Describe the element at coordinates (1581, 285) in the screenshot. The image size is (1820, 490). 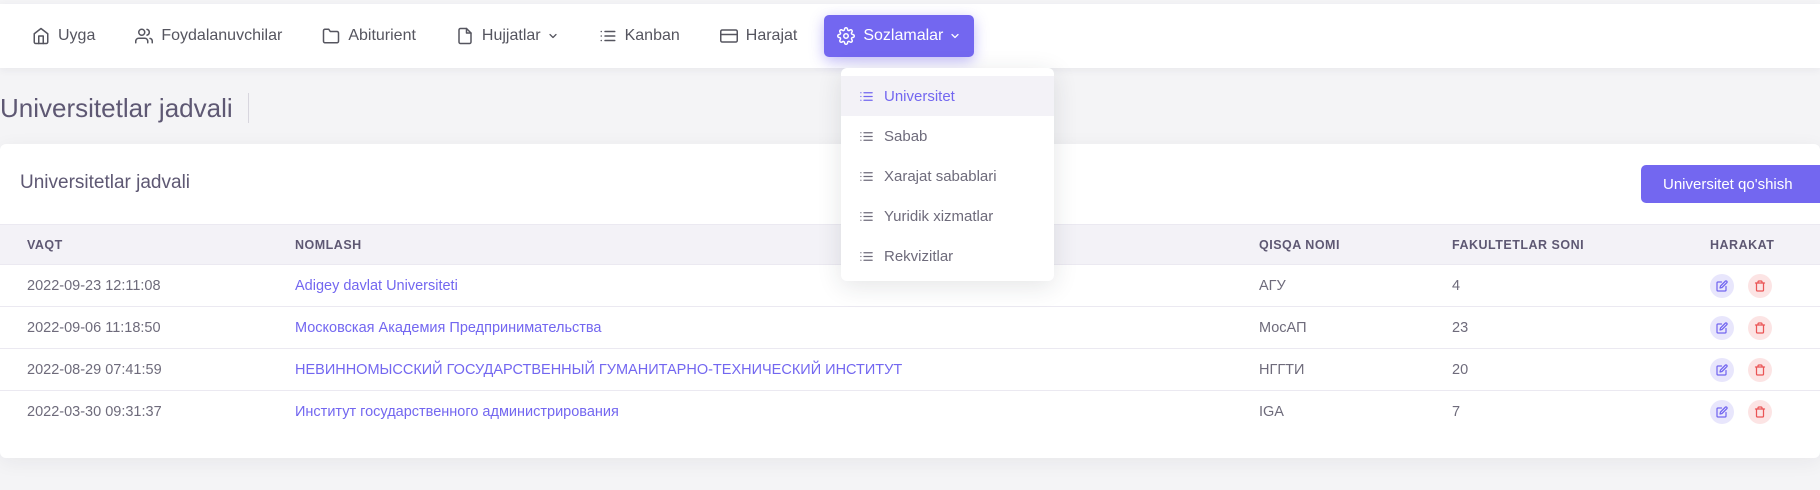
I see `cell-faculties-count: 4` at that location.